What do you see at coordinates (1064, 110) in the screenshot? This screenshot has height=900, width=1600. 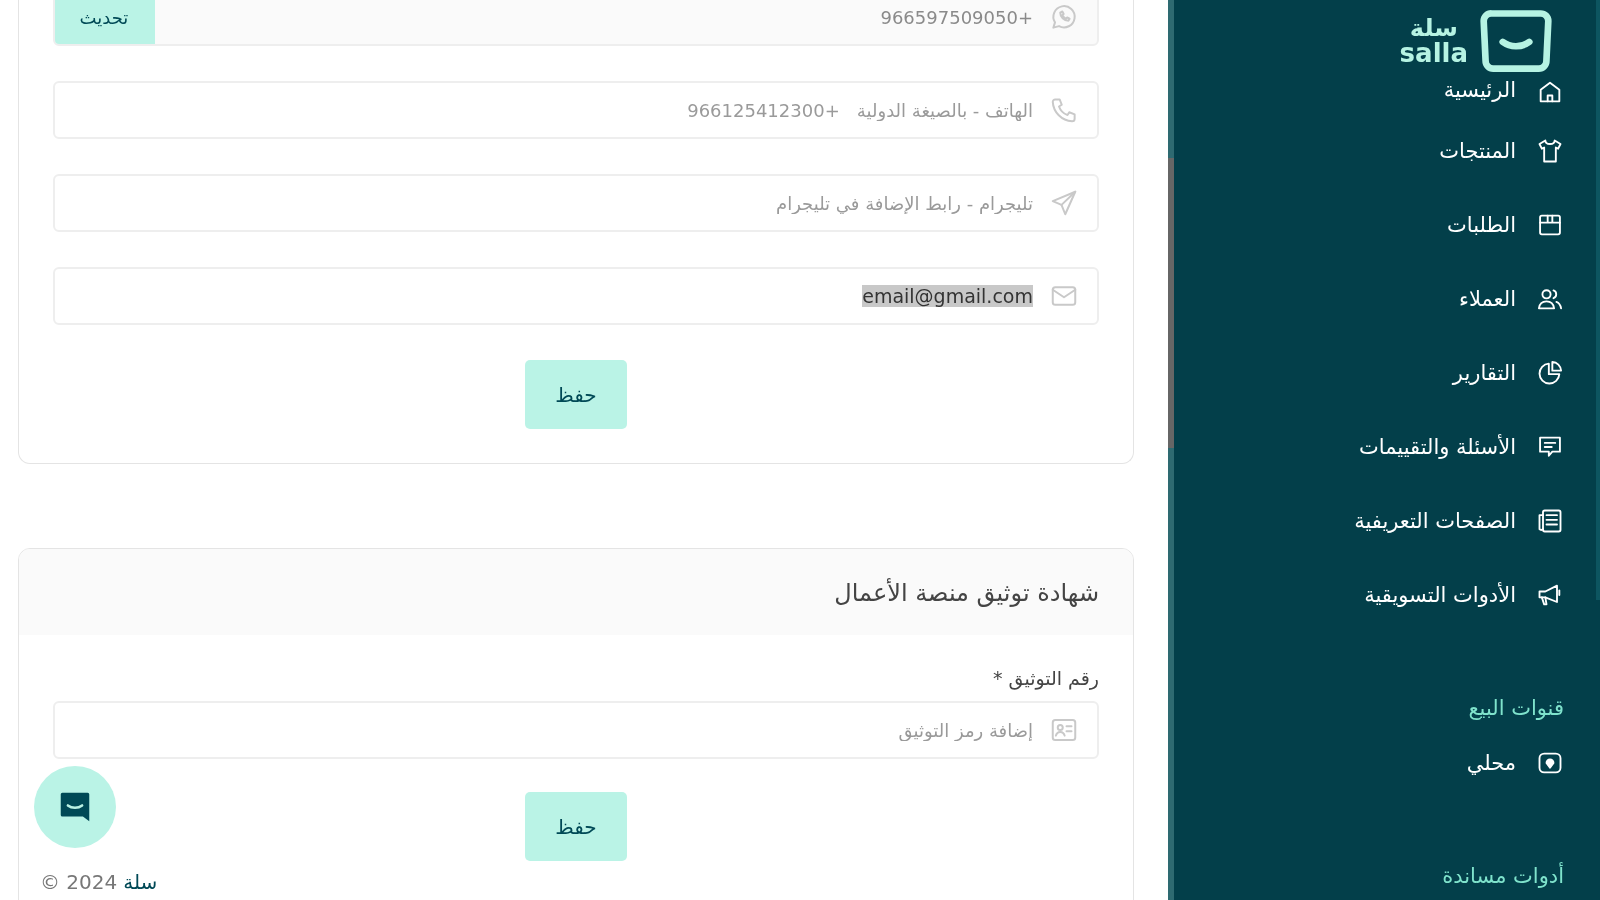 I see `phone-icon` at bounding box center [1064, 110].